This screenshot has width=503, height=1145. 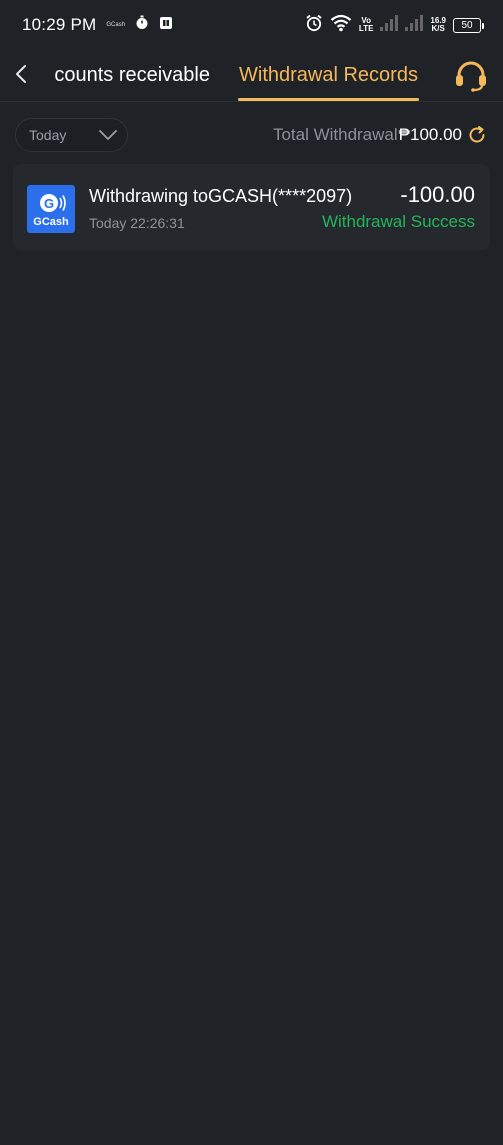 What do you see at coordinates (398, 221) in the screenshot?
I see `record-status: Withdrawal Success` at bounding box center [398, 221].